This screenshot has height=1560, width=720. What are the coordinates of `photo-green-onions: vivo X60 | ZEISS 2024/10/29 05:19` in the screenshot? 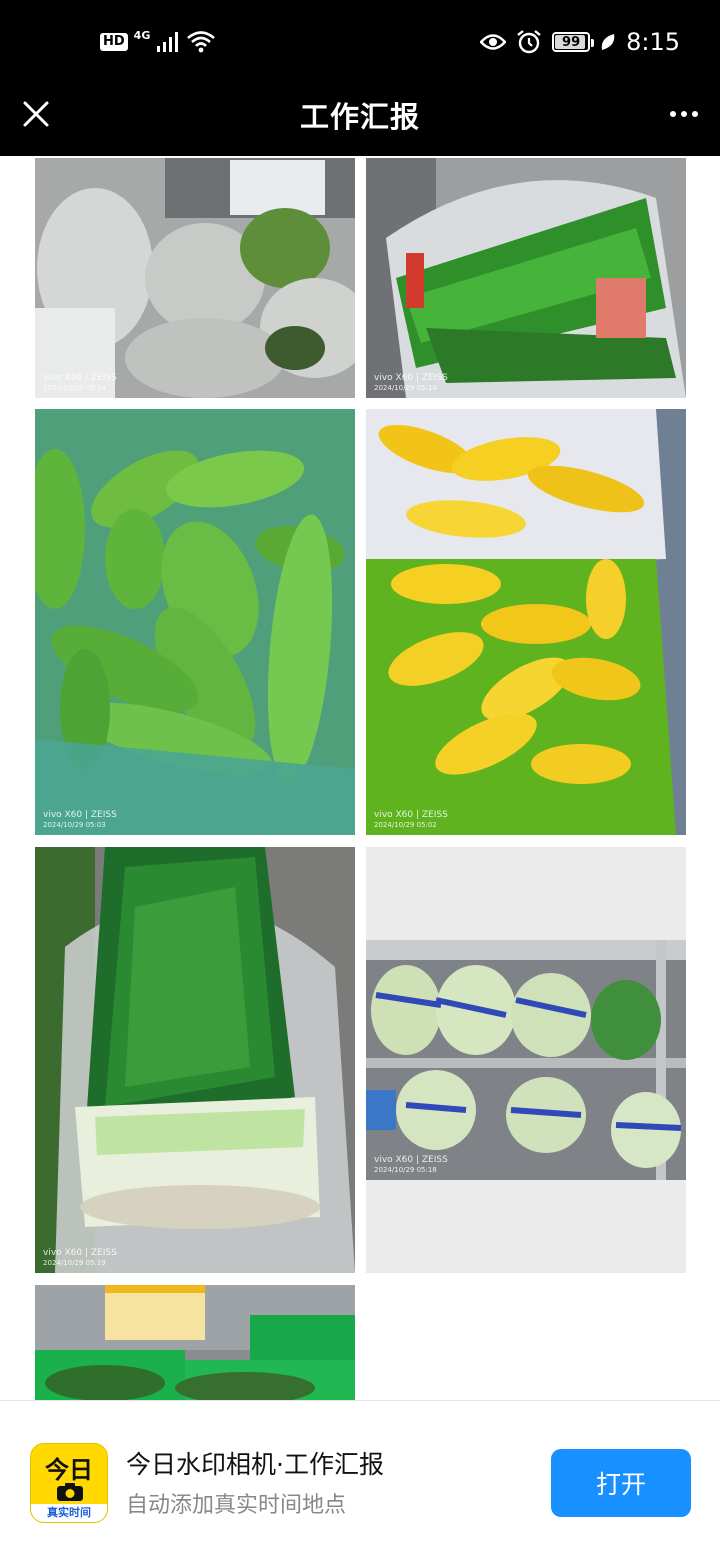 It's located at (195, 1060).